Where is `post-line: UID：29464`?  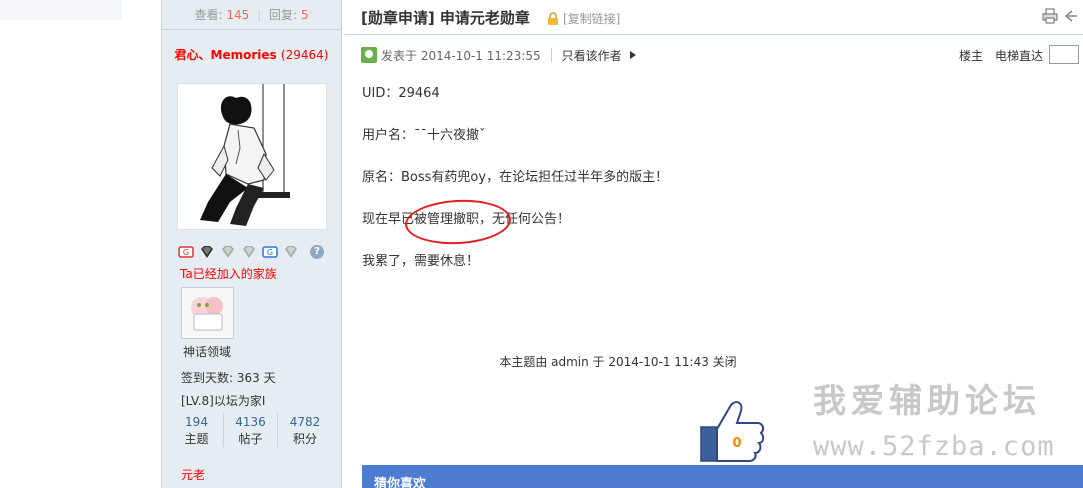
post-line: UID：29464 is located at coordinates (401, 93).